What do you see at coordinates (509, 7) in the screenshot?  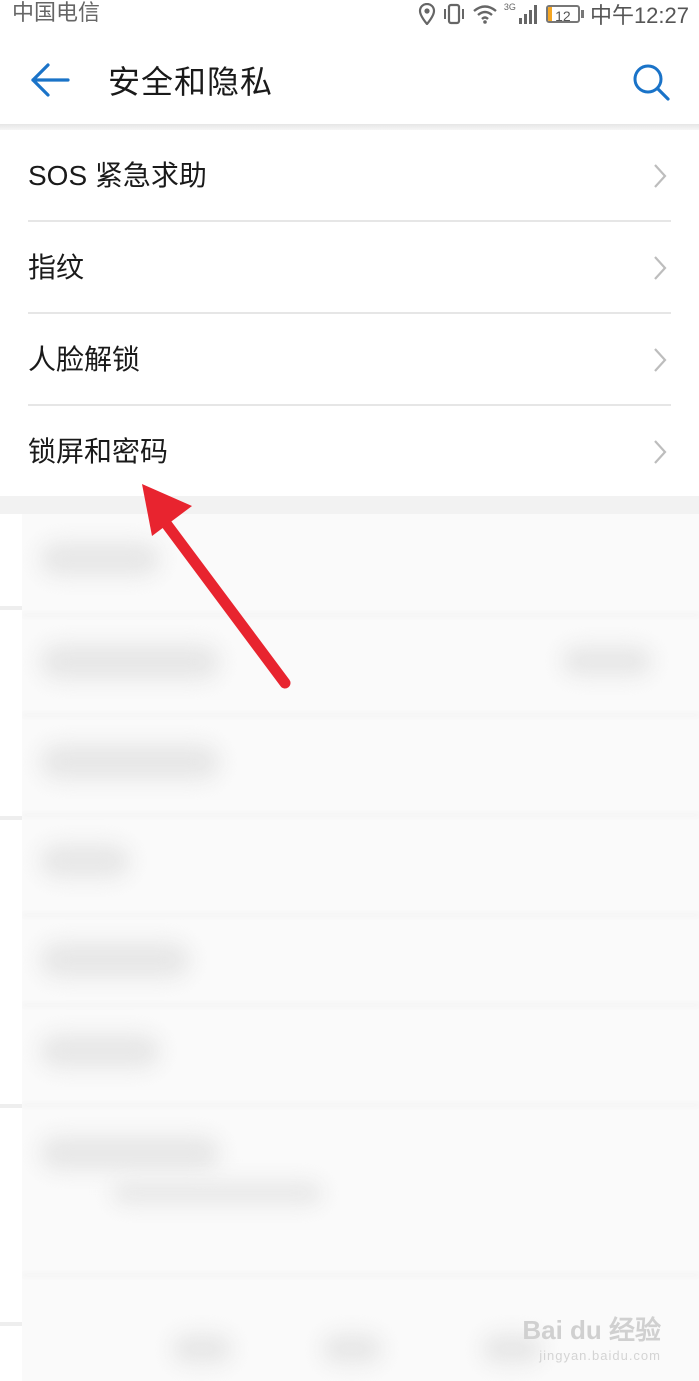 I see `network-type-label: 3G` at bounding box center [509, 7].